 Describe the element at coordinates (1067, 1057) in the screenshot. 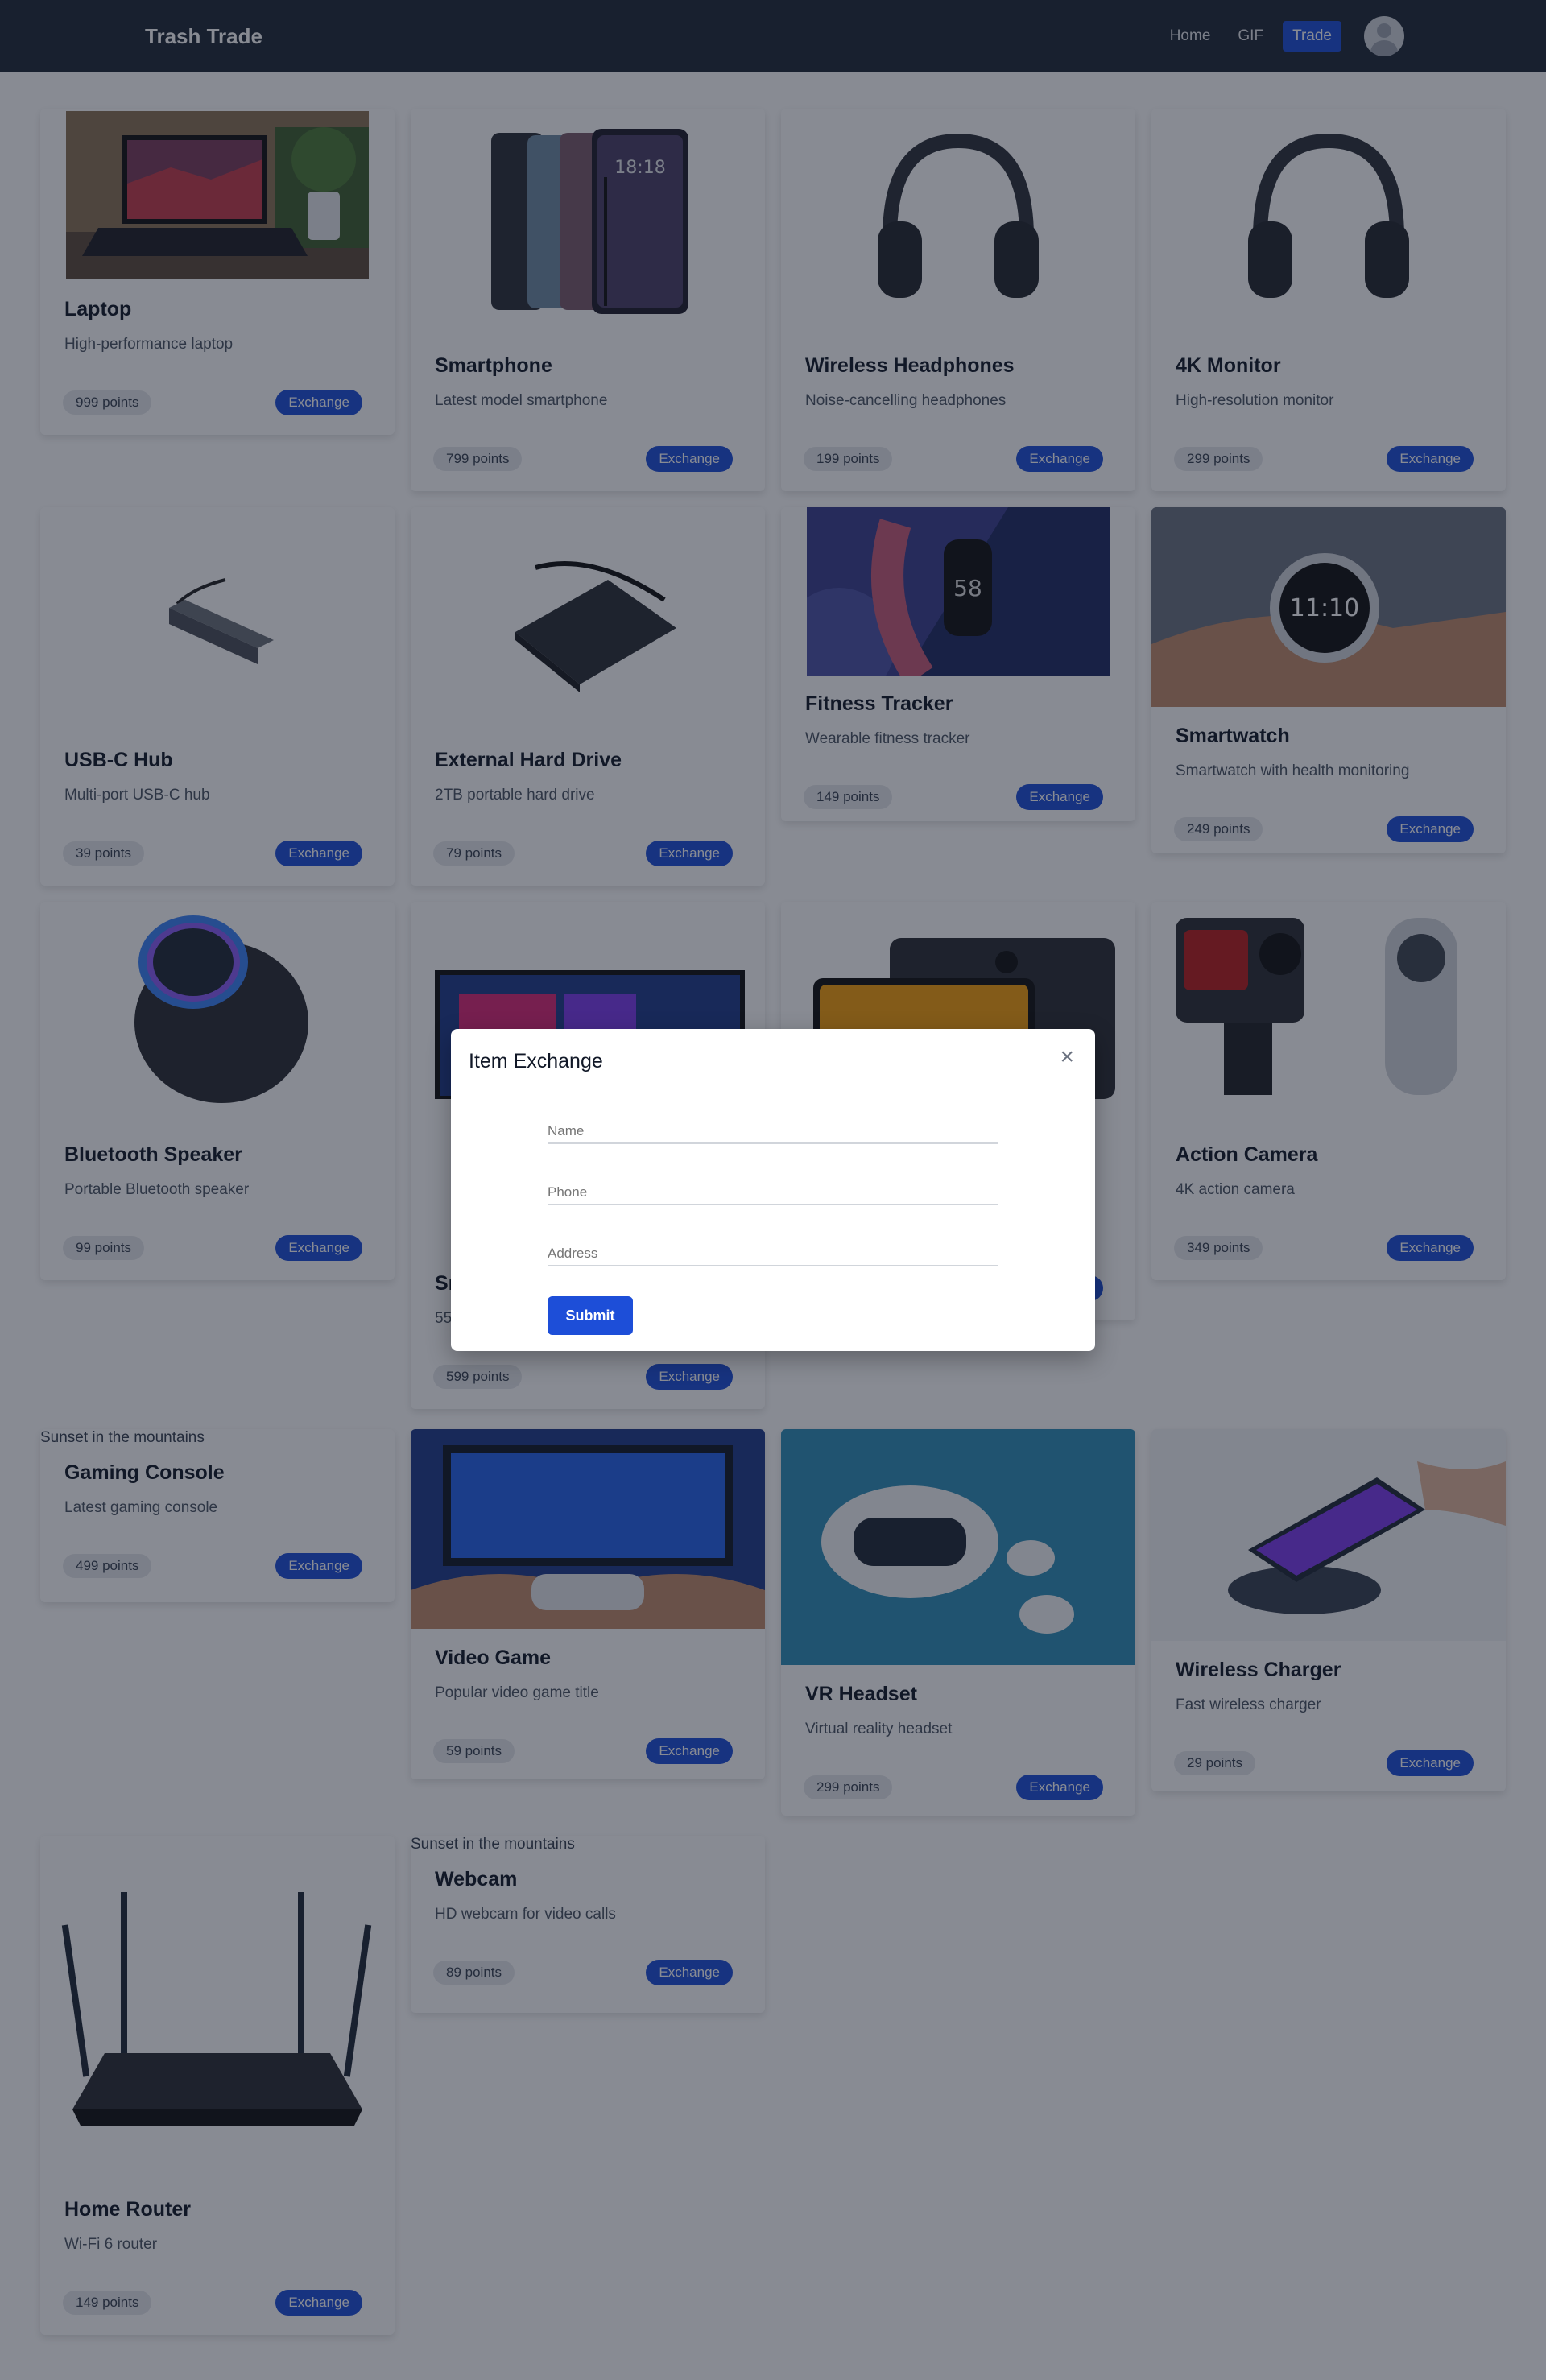

I see `close-icon: ×` at that location.